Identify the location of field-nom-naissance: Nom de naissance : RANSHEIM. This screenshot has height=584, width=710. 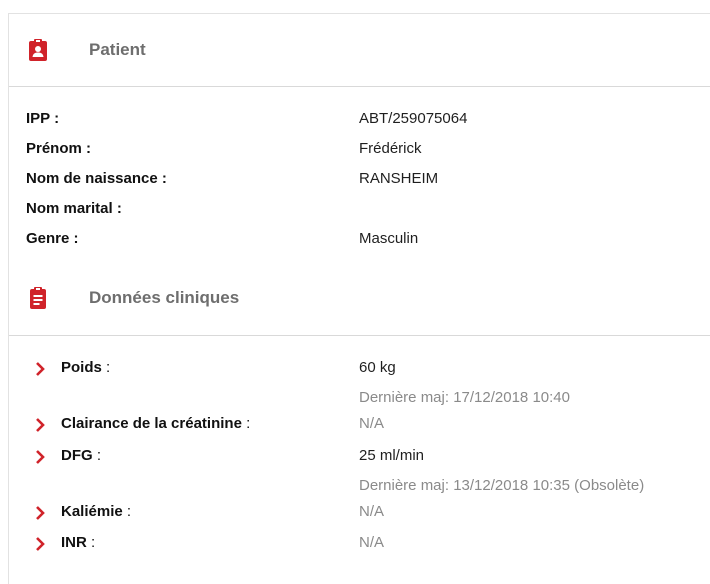
(359, 181).